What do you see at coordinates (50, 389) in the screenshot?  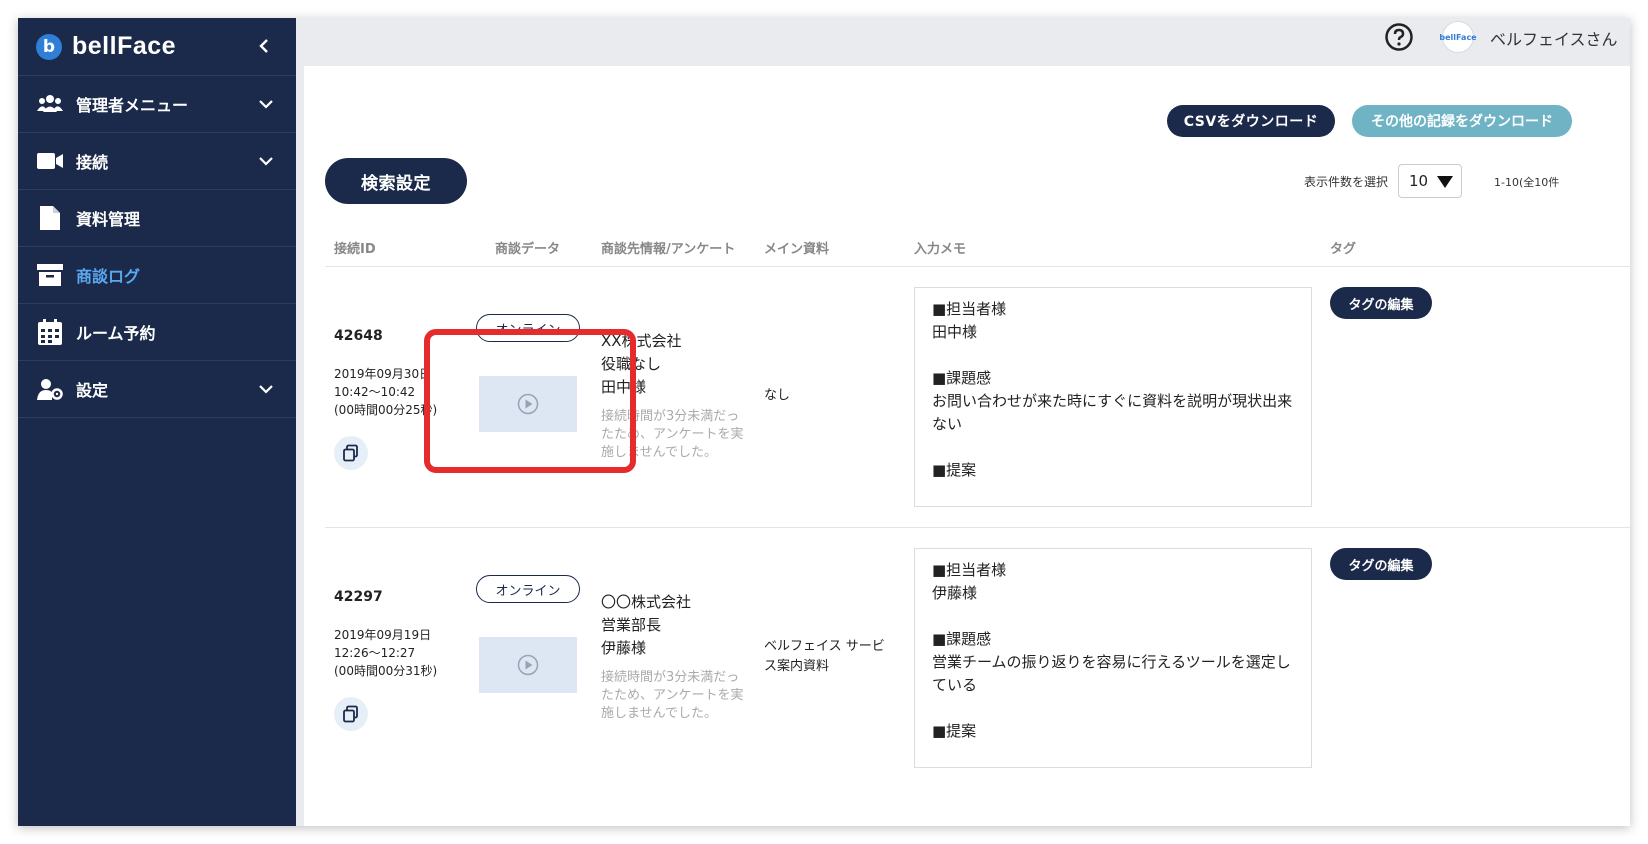 I see `user-settings-icon` at bounding box center [50, 389].